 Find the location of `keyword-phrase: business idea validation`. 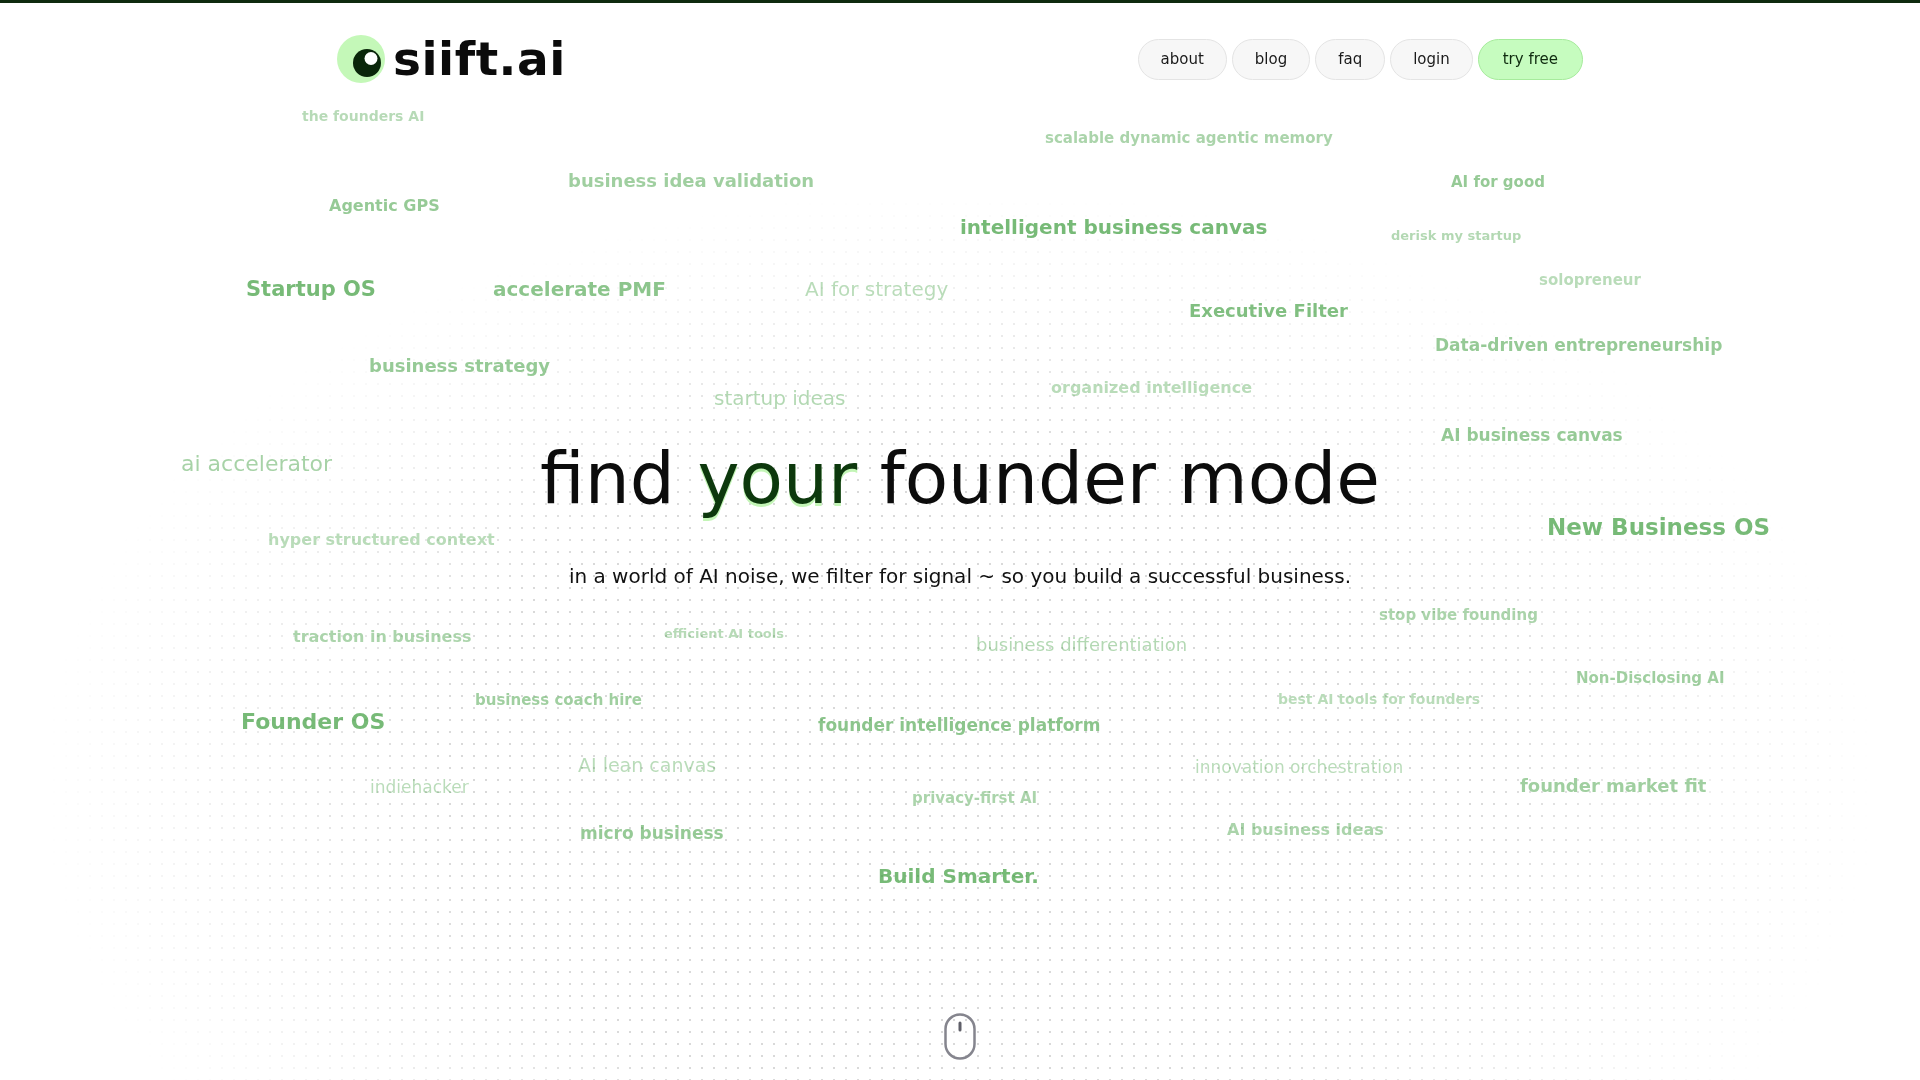

keyword-phrase: business idea validation is located at coordinates (691, 181).